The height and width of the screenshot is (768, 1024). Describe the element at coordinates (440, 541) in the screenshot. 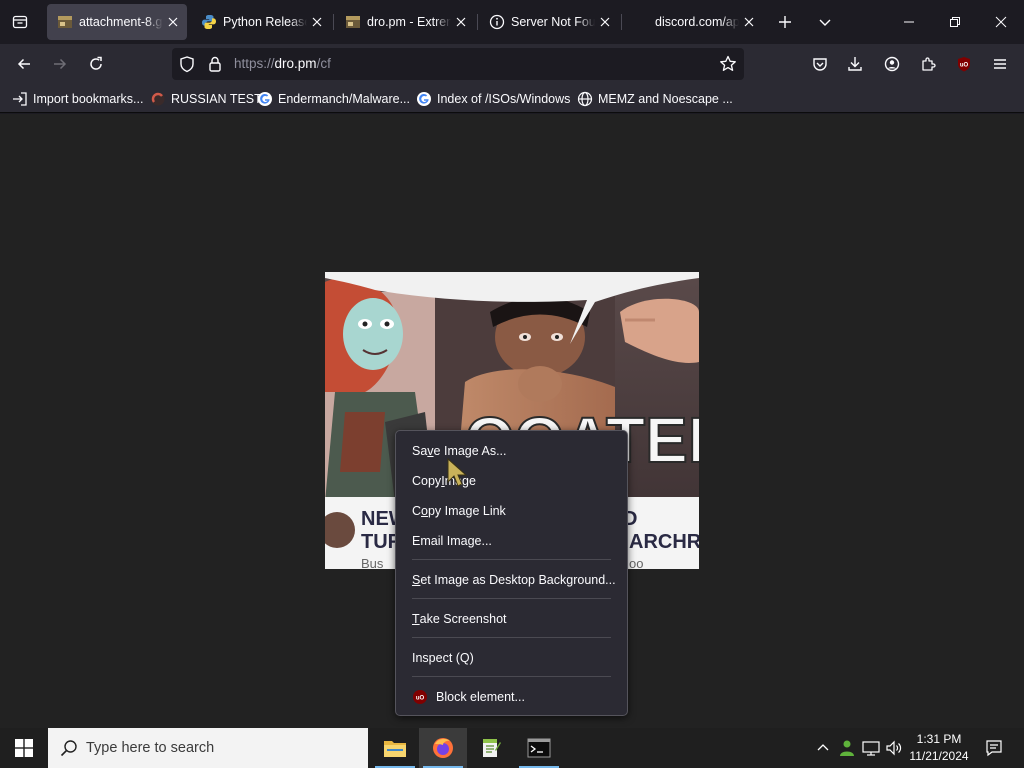

I see `menu-label-pre: Email Ima` at that location.